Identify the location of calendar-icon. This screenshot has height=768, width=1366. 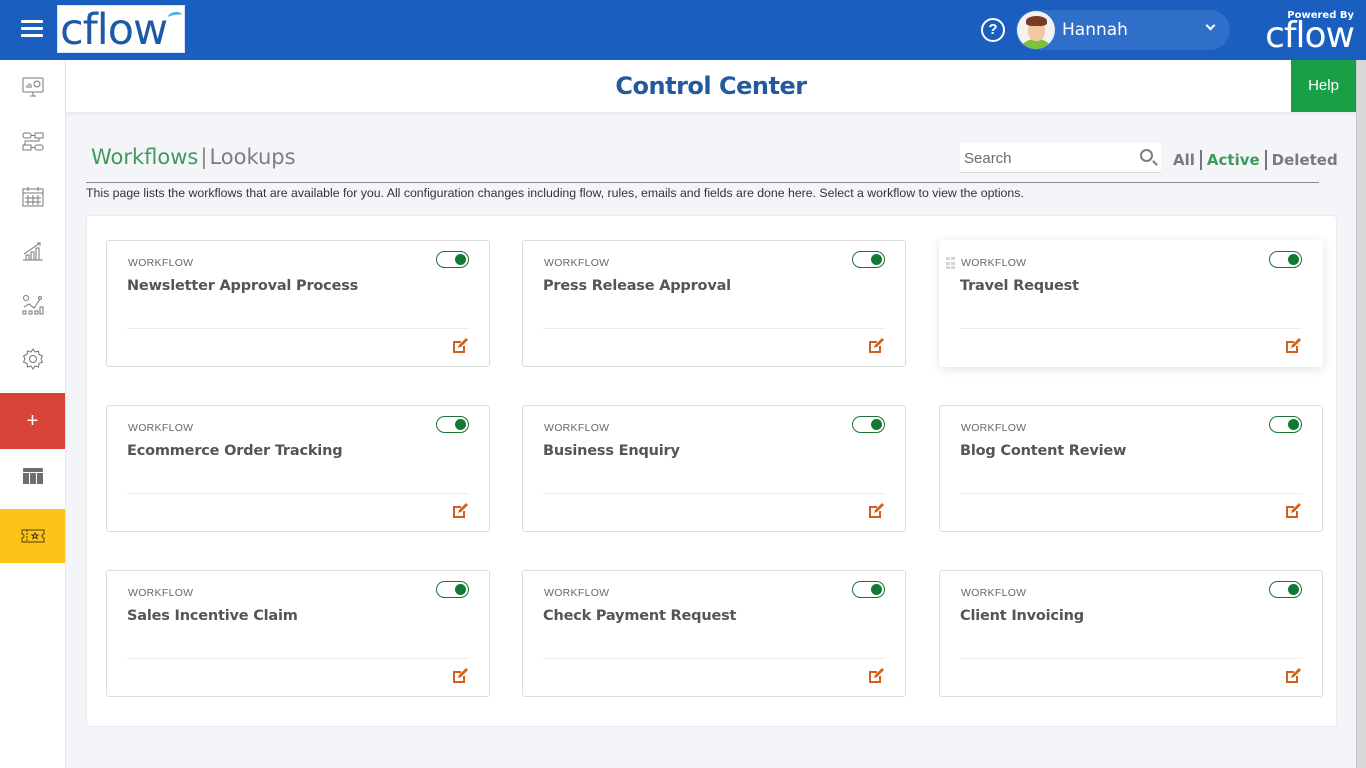
(32, 197).